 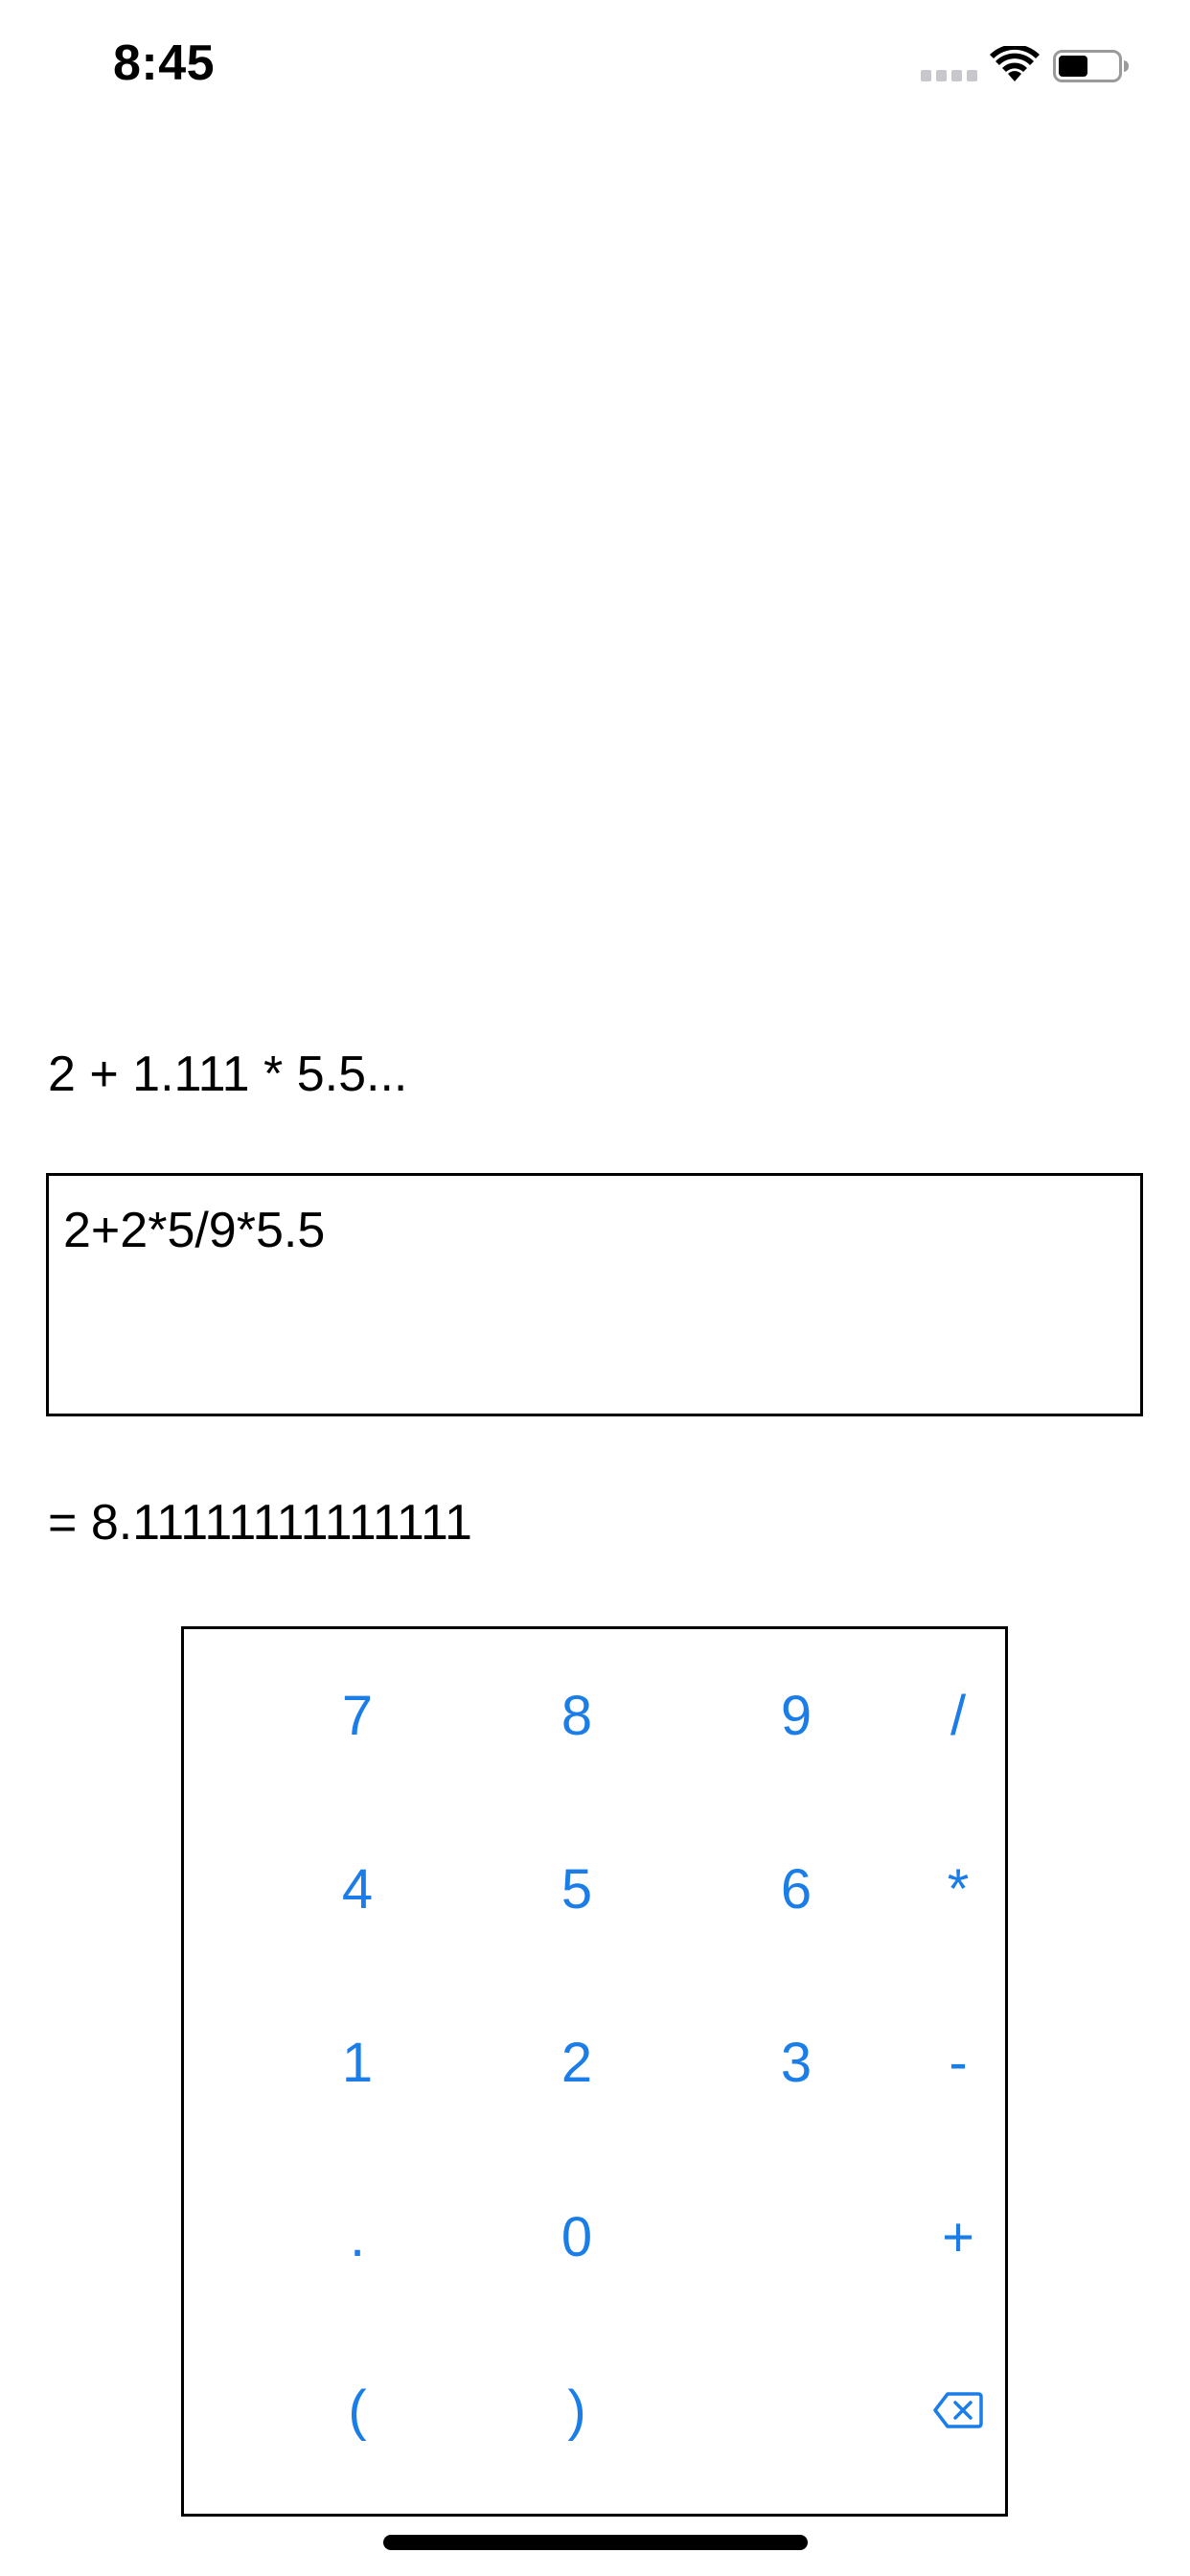 What do you see at coordinates (358, 1889) in the screenshot?
I see `key-4: 4` at bounding box center [358, 1889].